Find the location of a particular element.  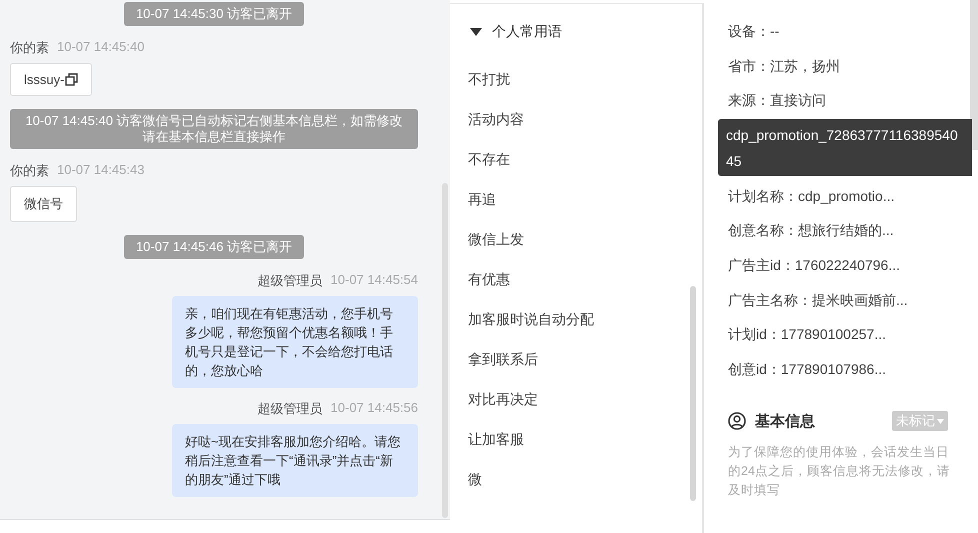

group-label: 个人常用语 is located at coordinates (527, 32).